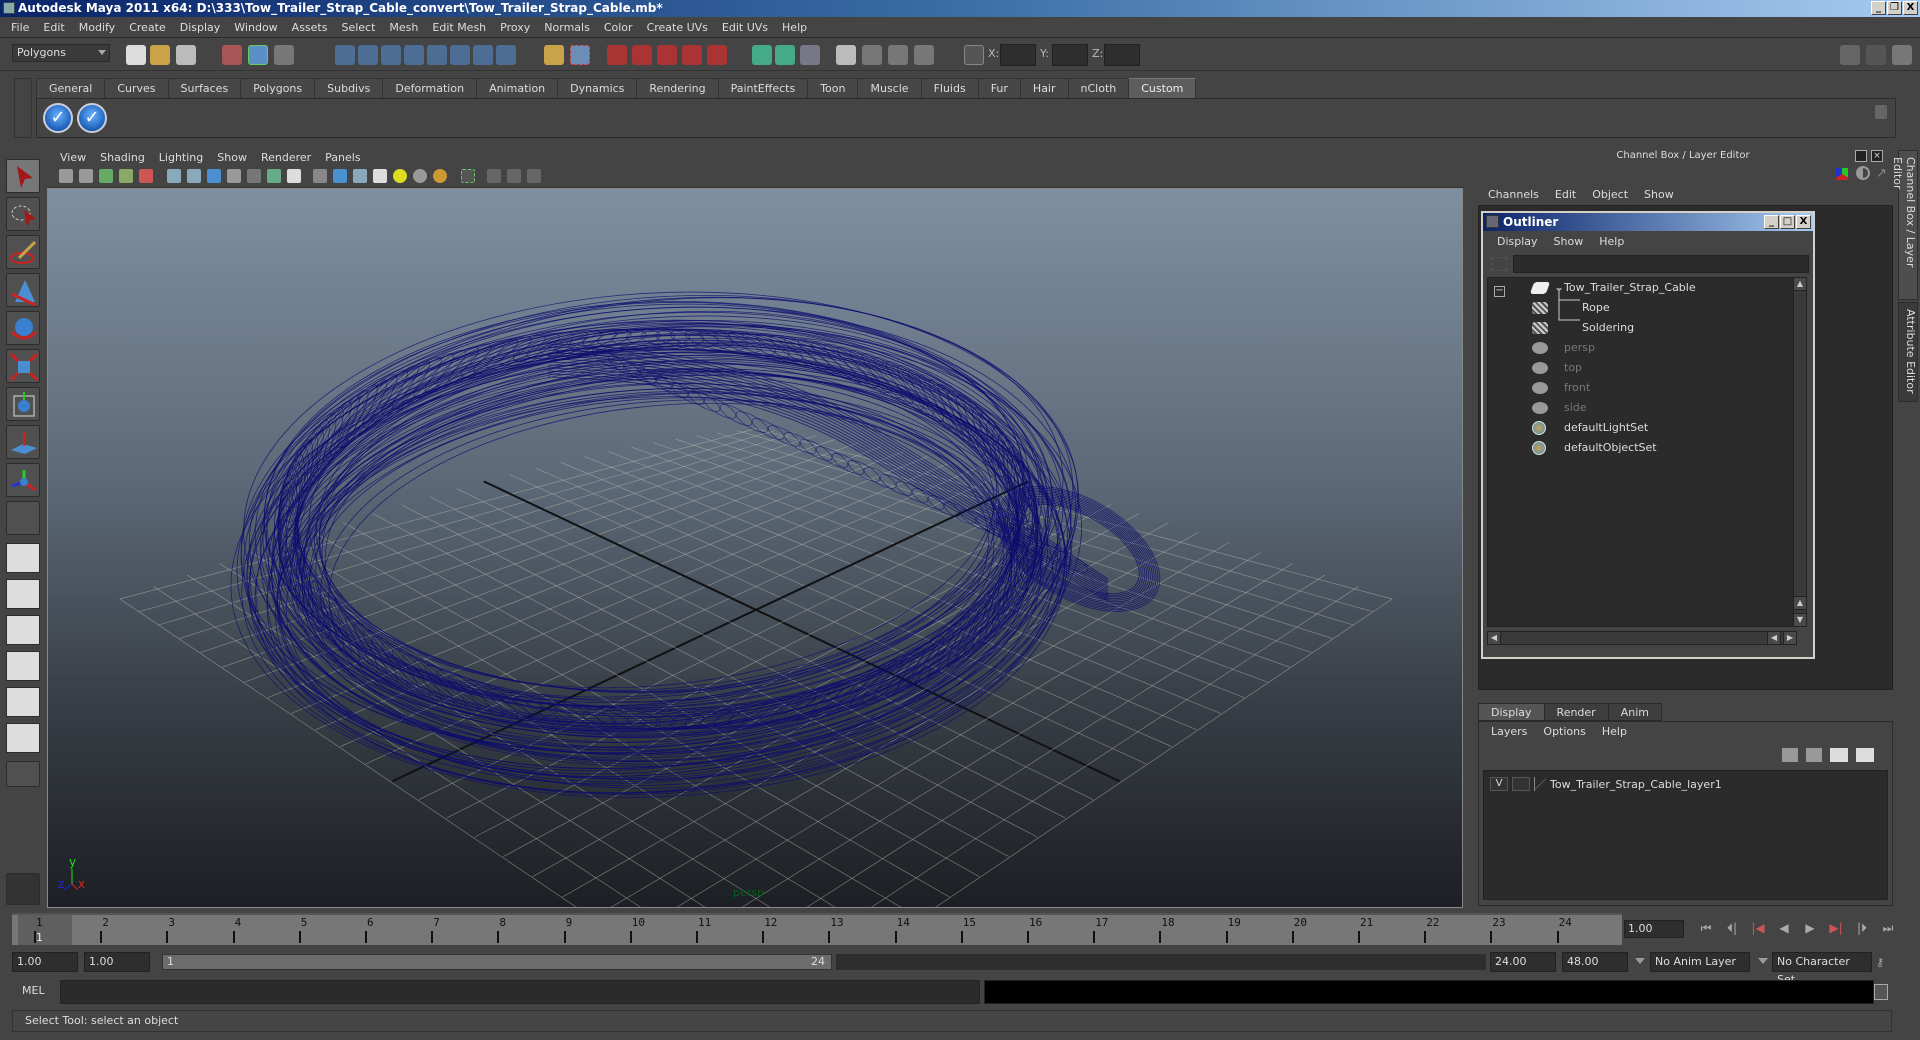 This screenshot has width=1920, height=1040. I want to click on safe-title-icon, so click(294, 176).